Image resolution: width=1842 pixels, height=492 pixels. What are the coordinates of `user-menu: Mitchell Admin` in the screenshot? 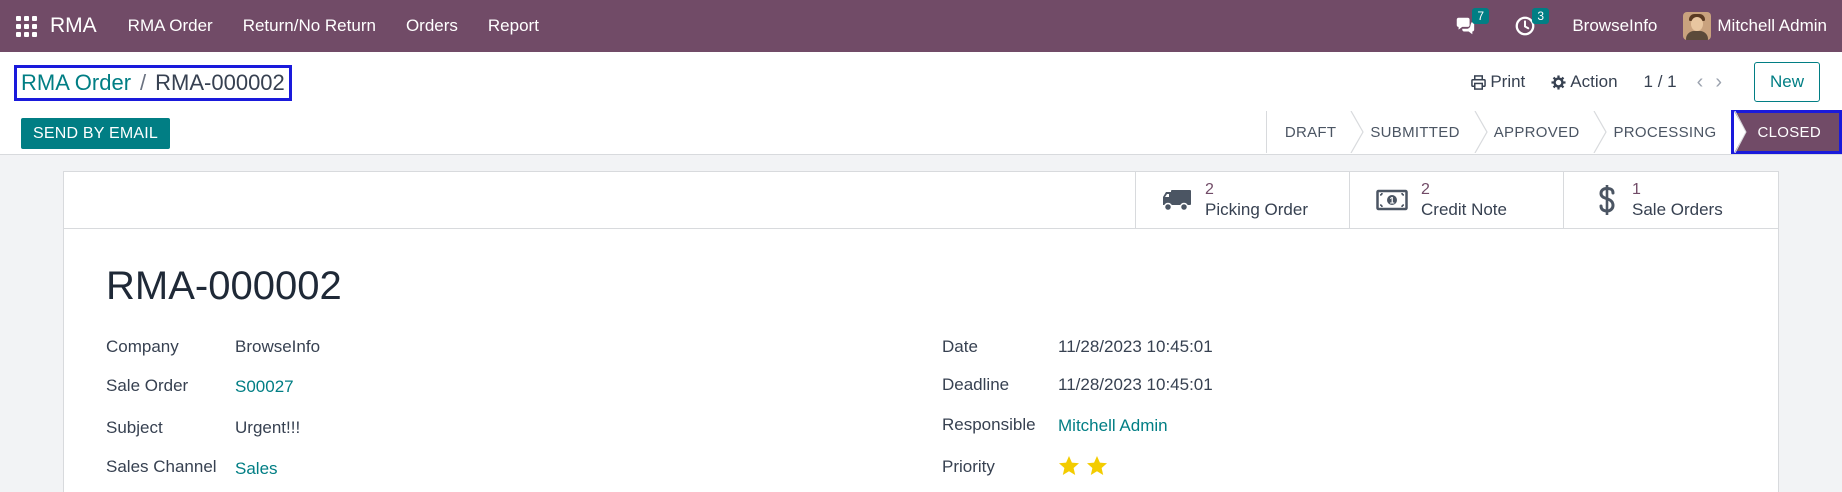 It's located at (1755, 26).